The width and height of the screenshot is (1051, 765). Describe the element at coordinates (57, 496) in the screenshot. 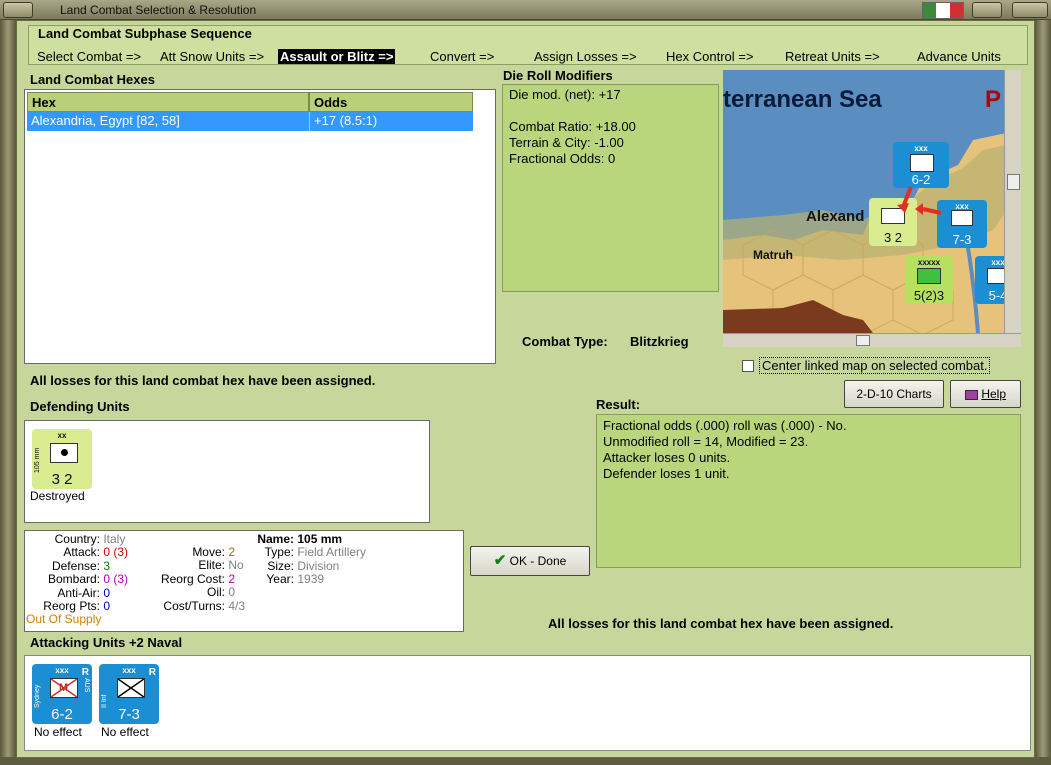

I see `defending-unit-status: Destroyed` at that location.